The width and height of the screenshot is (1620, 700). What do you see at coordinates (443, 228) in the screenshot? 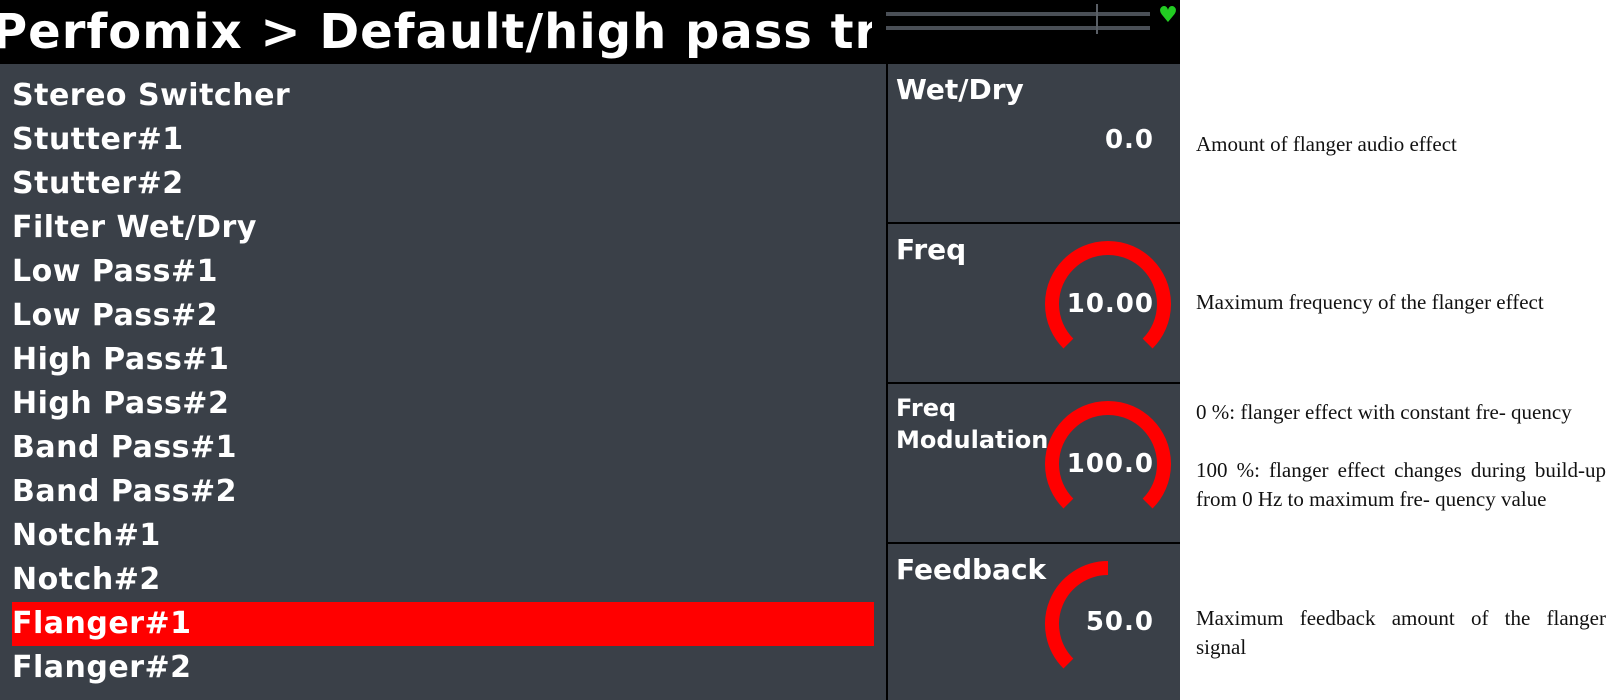
I see `list-item: Filter Wet/Dry` at bounding box center [443, 228].